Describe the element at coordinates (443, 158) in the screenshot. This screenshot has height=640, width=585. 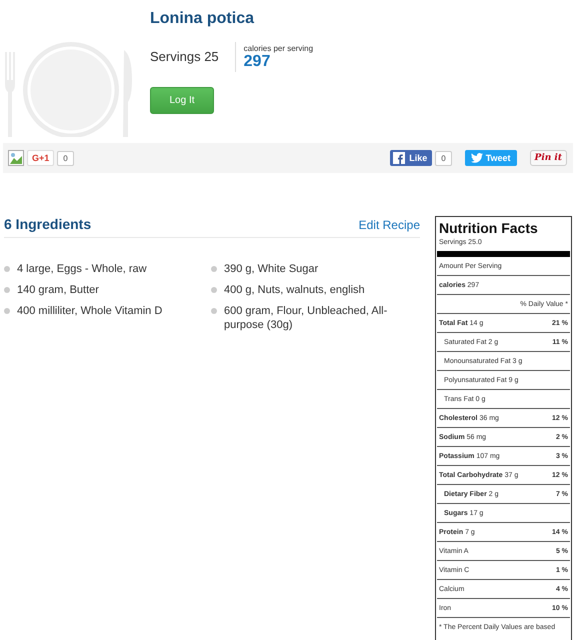
I see `like-count: 0` at that location.